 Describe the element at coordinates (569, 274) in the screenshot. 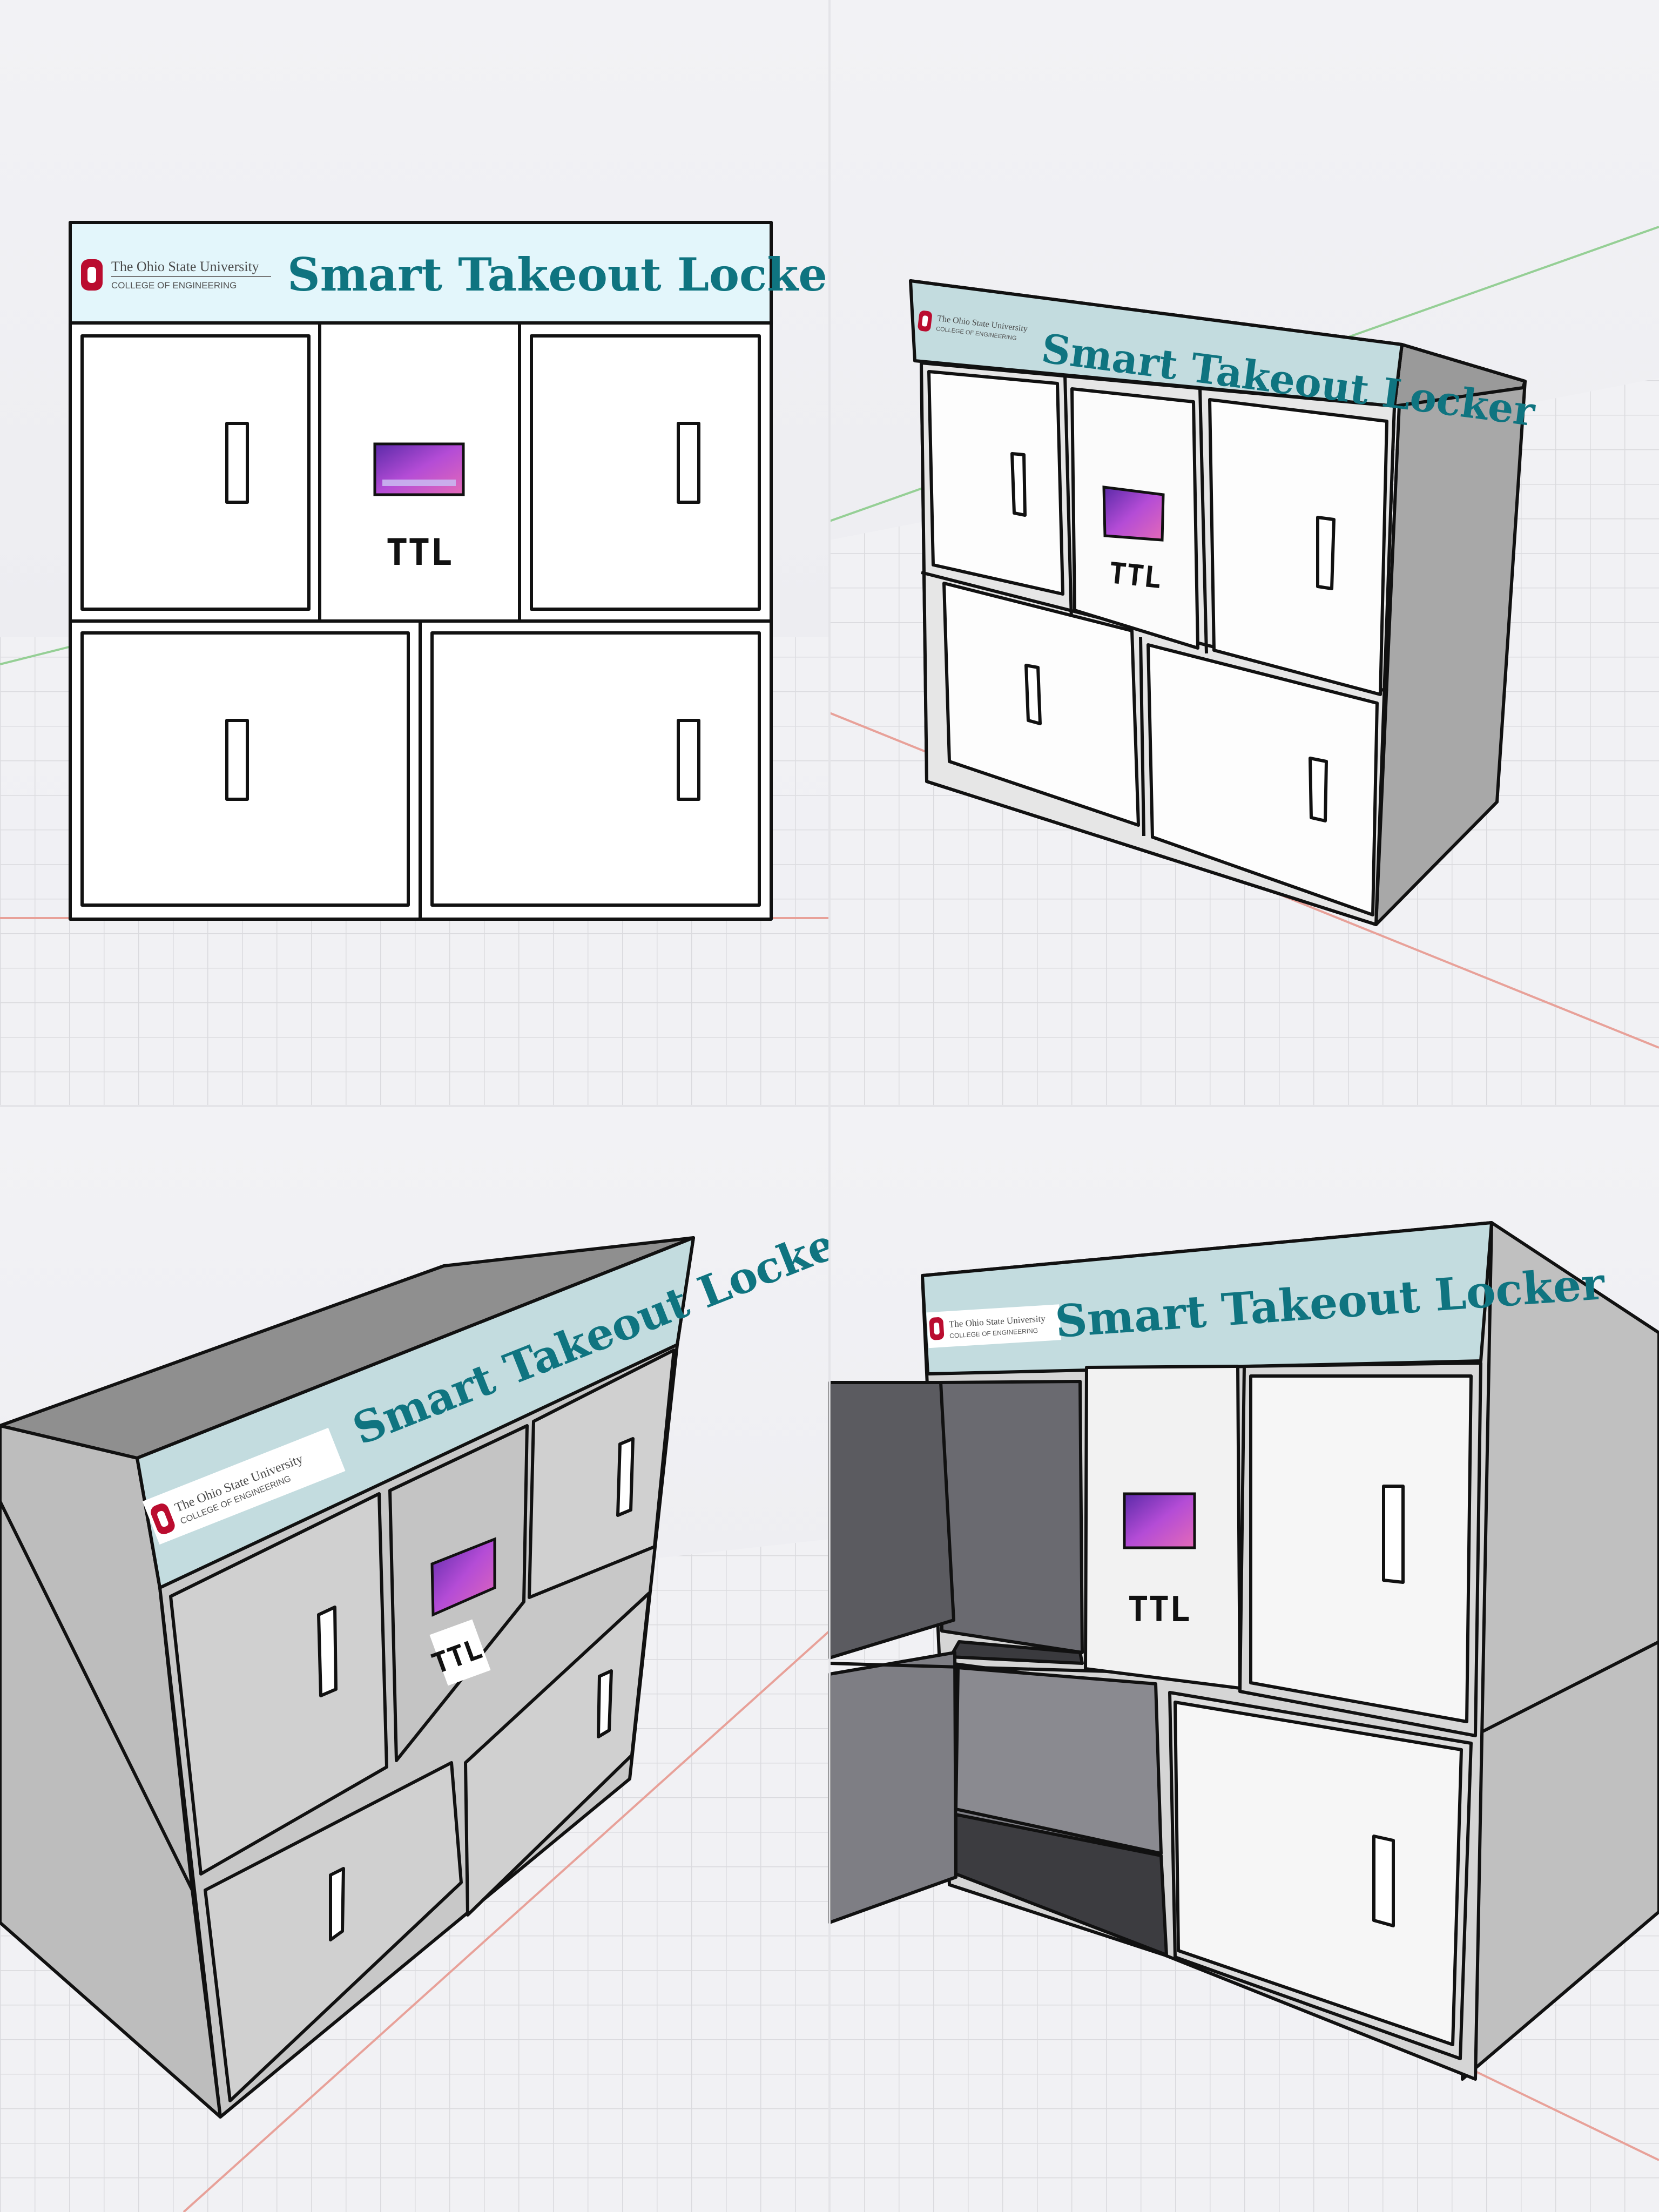

I see `sign-title: Smart Takeout Locker` at that location.